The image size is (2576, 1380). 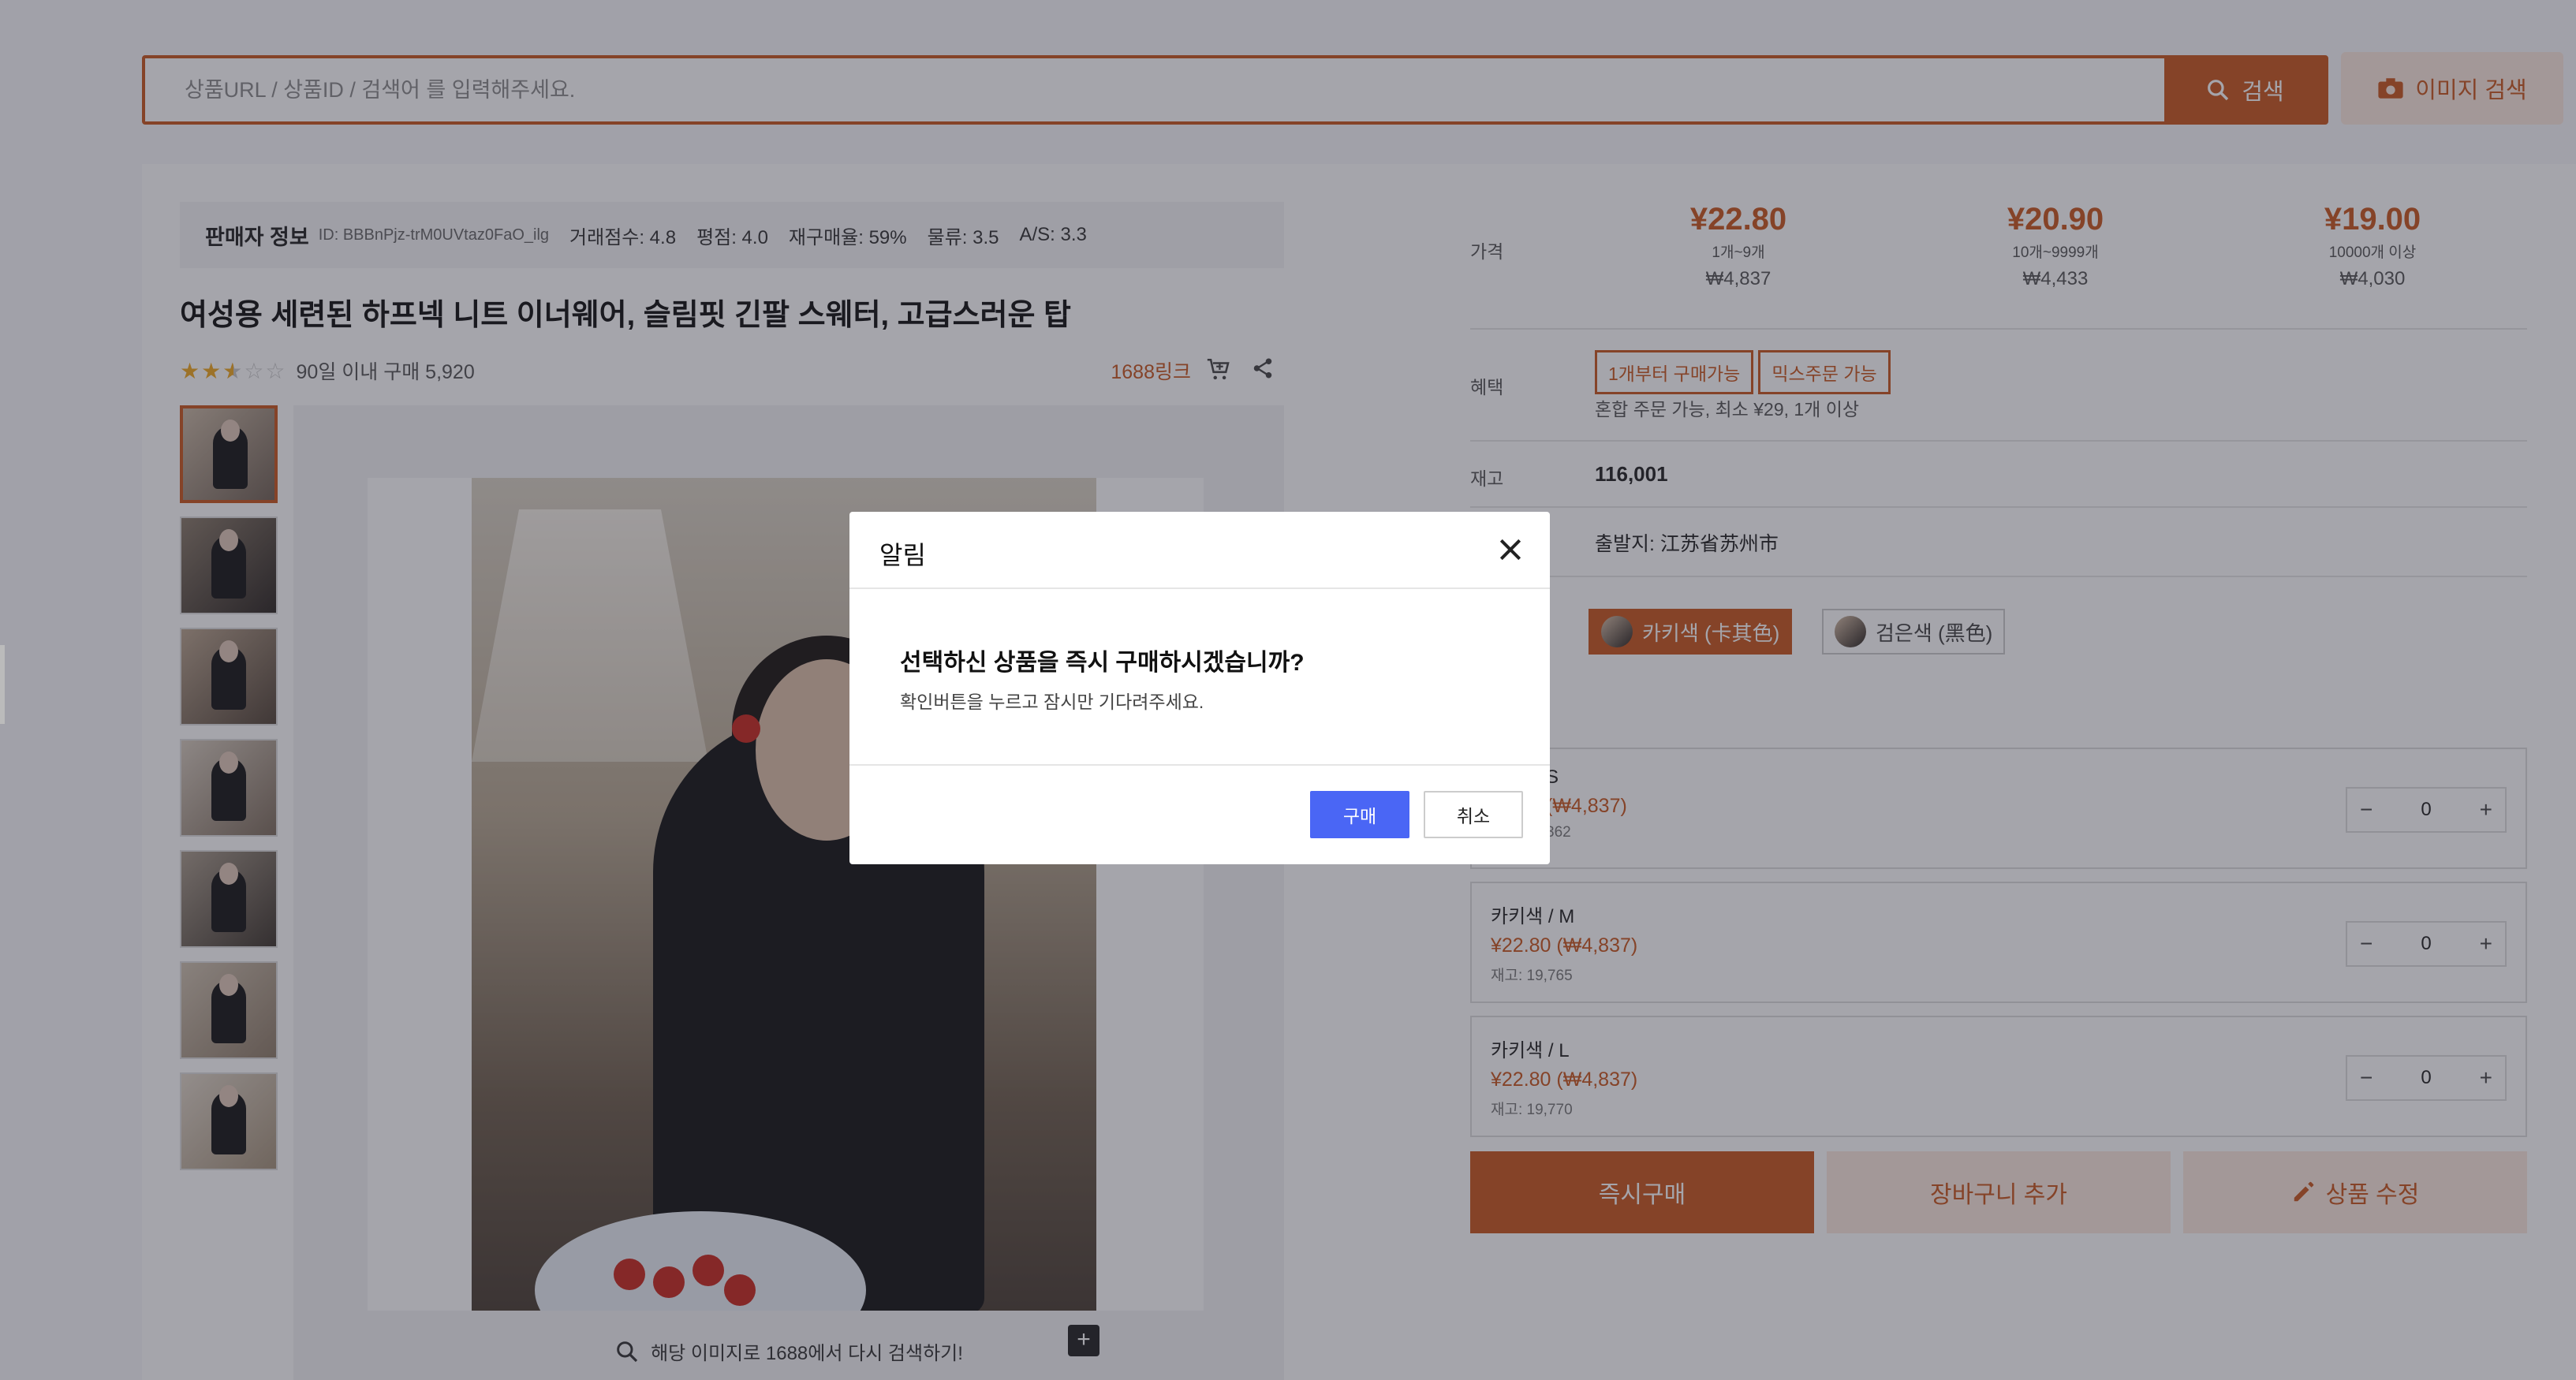 What do you see at coordinates (902, 555) in the screenshot?
I see `dialog-title: 알림` at bounding box center [902, 555].